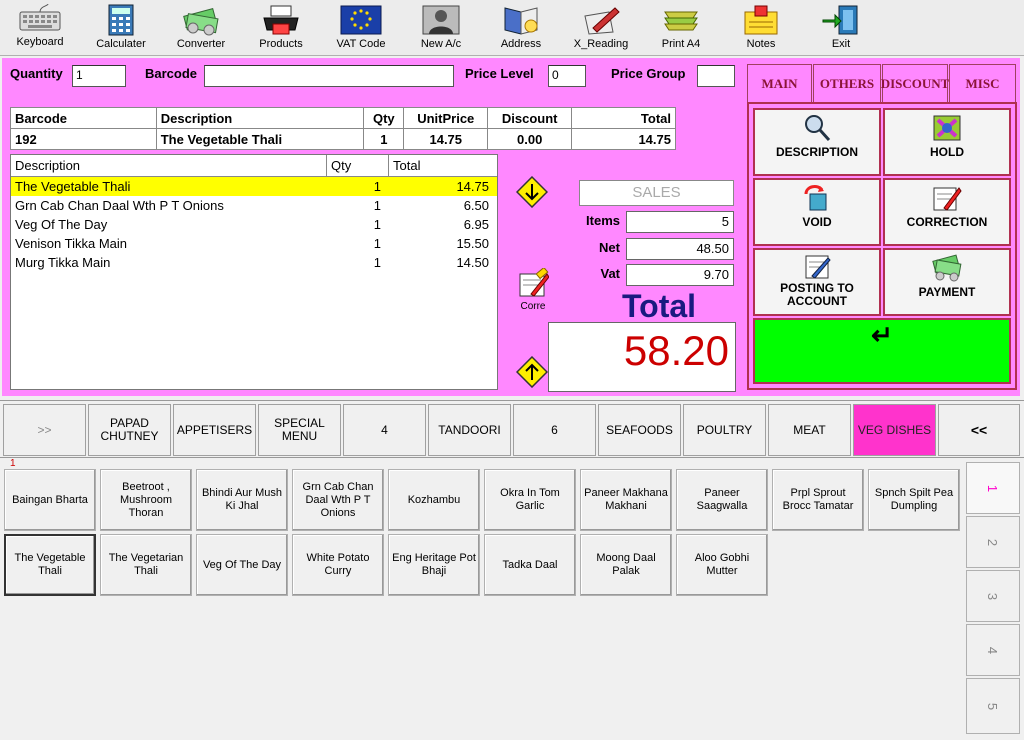 This screenshot has width=1024, height=740. What do you see at coordinates (982, 83) in the screenshot?
I see `tab-misc: MISC` at bounding box center [982, 83].